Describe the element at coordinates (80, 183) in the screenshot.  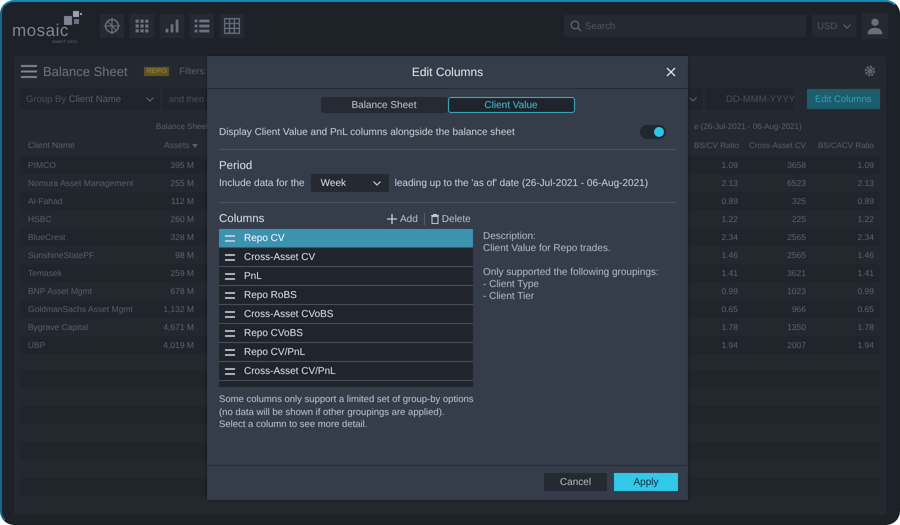
I see `table-cell-text: Nomura Asset Management` at that location.